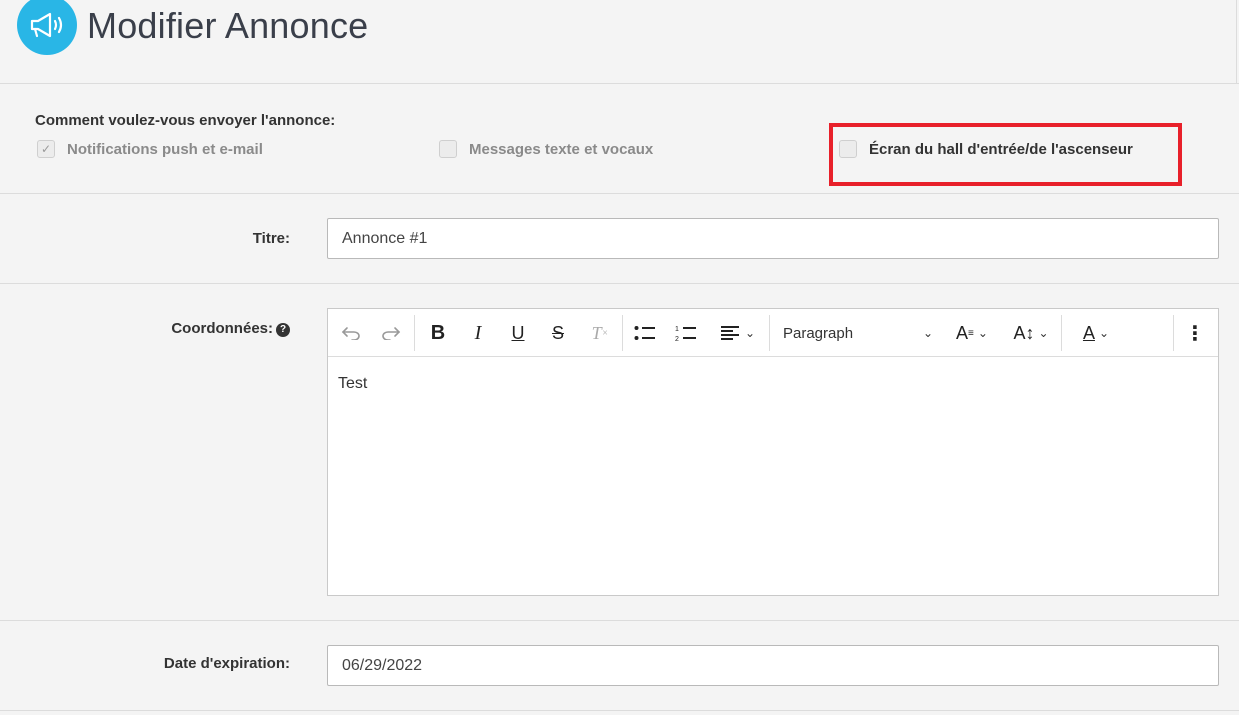  Describe the element at coordinates (283, 330) in the screenshot. I see `help-icon: ?` at that location.